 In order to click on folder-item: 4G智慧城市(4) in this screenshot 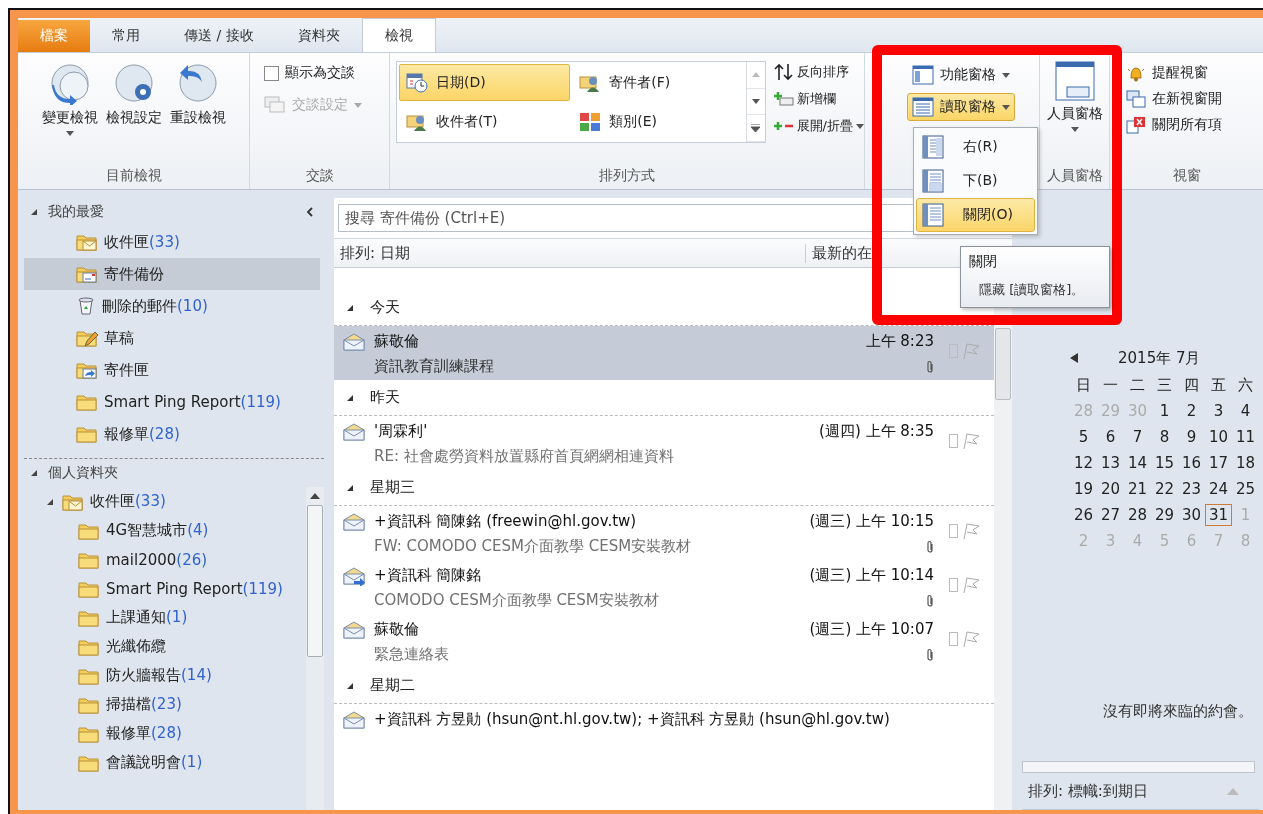, I will do `click(163, 530)`.